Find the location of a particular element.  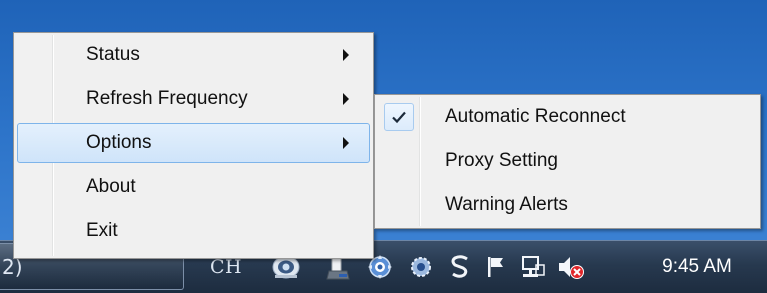

clock-time: 9:45 AM is located at coordinates (697, 266).